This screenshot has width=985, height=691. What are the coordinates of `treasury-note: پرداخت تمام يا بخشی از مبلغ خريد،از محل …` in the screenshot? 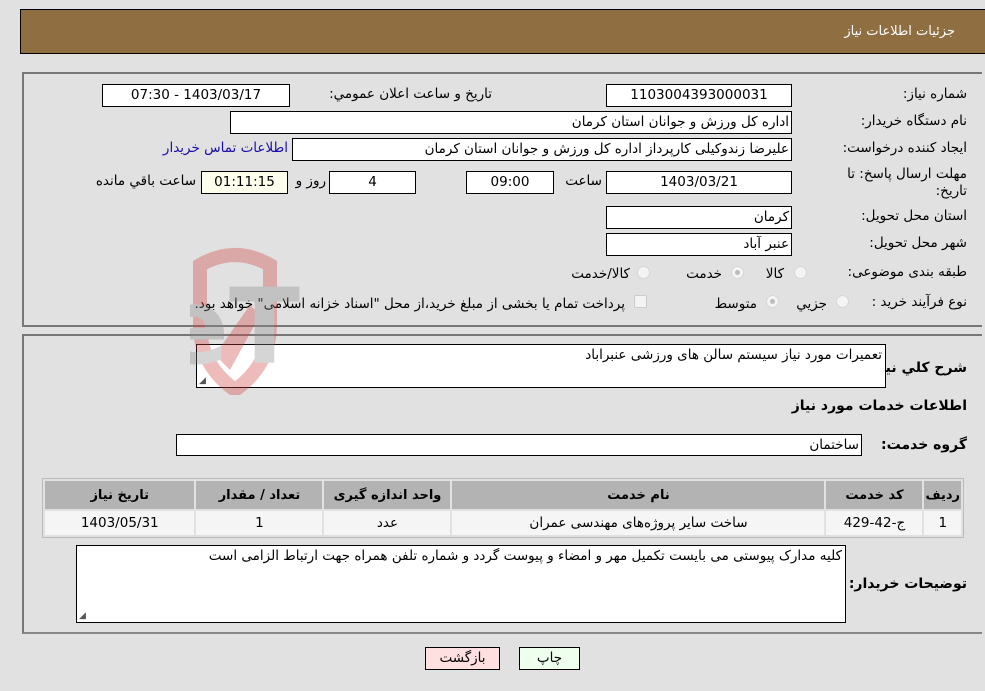 It's located at (409, 304).